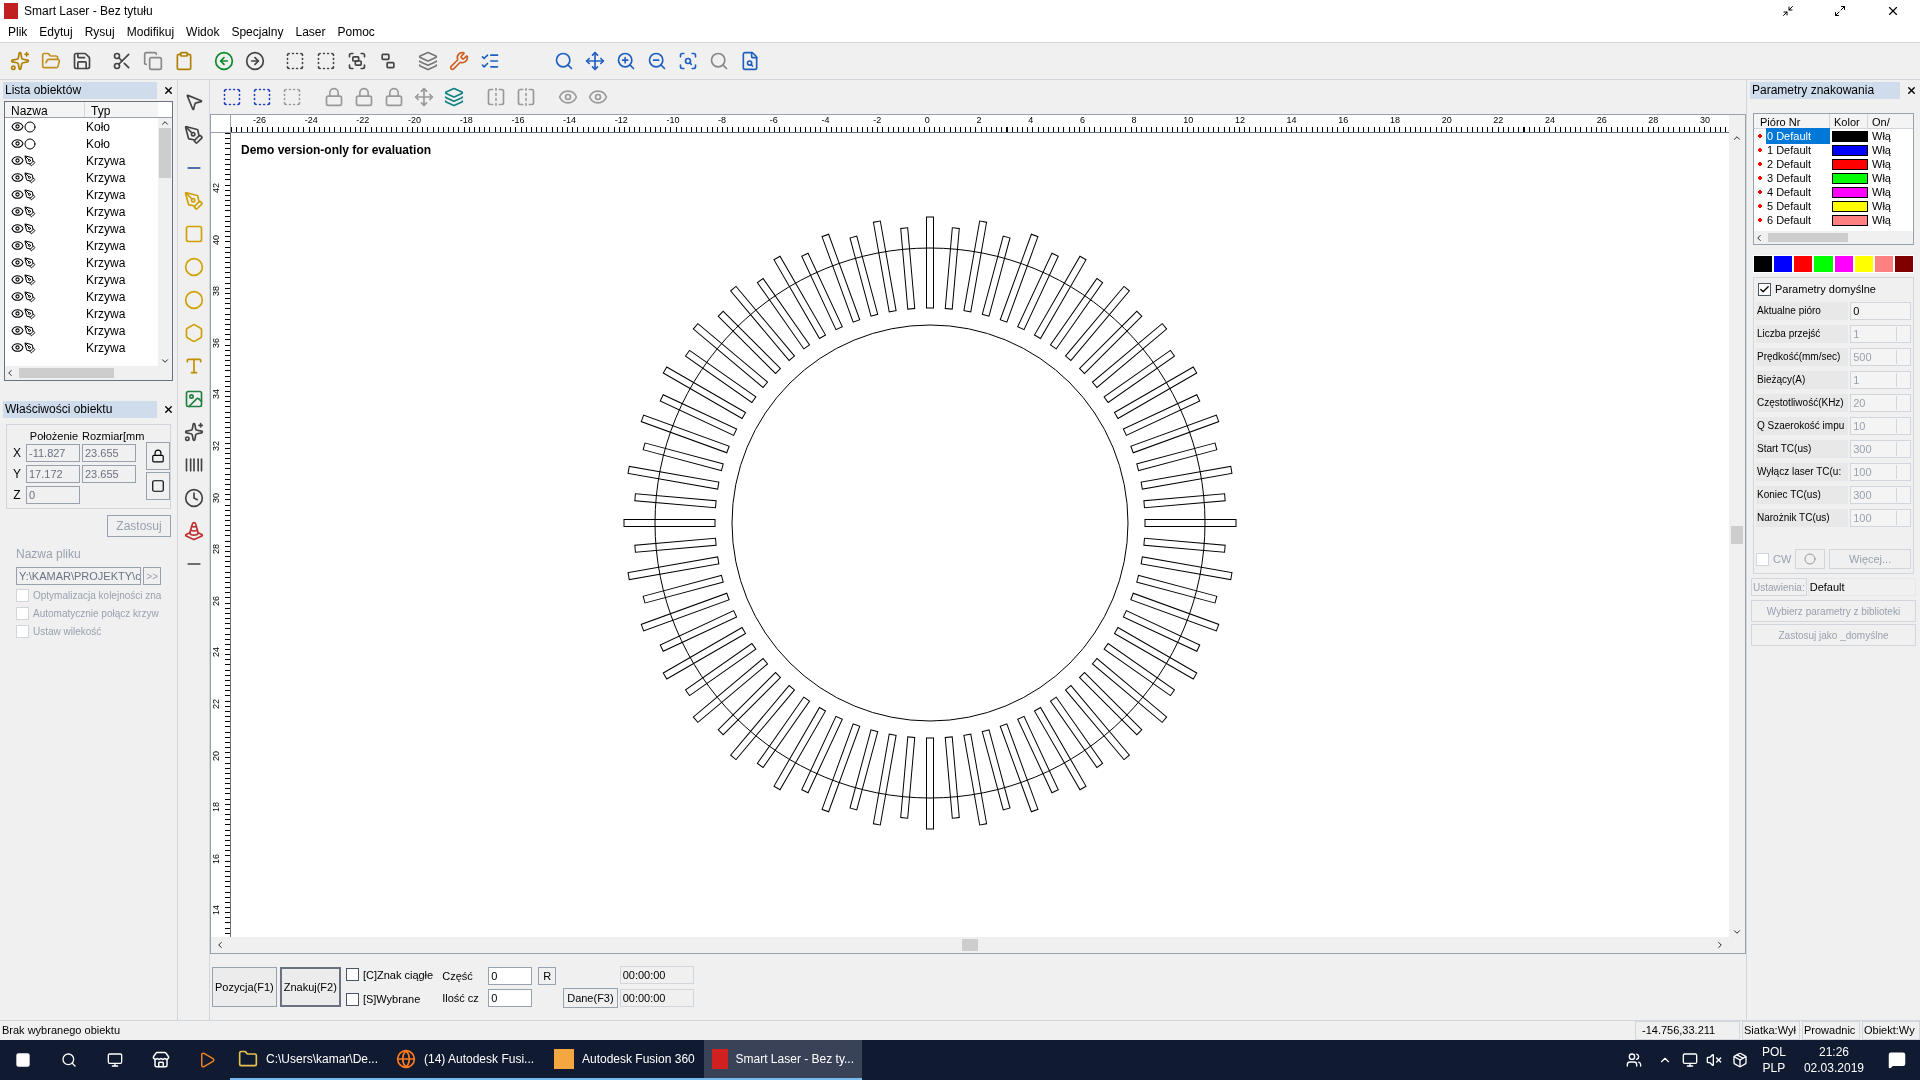  Describe the element at coordinates (1134, 120) in the screenshot. I see `ruler-label: 8` at that location.